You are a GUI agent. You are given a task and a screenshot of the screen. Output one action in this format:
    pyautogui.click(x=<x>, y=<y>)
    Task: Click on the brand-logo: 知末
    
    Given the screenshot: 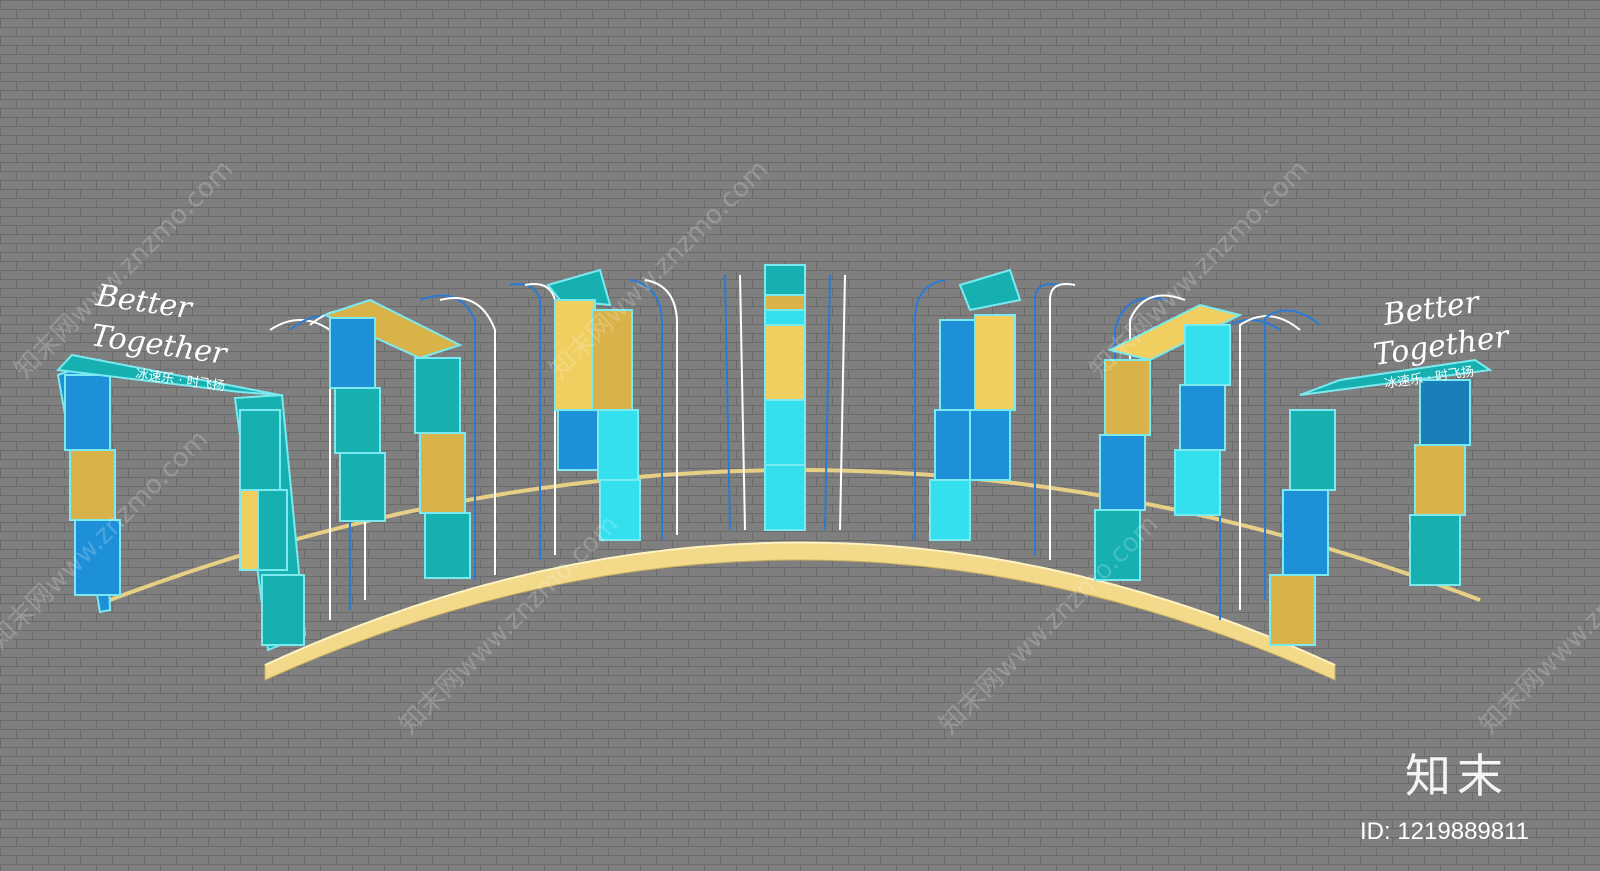 What is the action you would take?
    pyautogui.click(x=1457, y=776)
    